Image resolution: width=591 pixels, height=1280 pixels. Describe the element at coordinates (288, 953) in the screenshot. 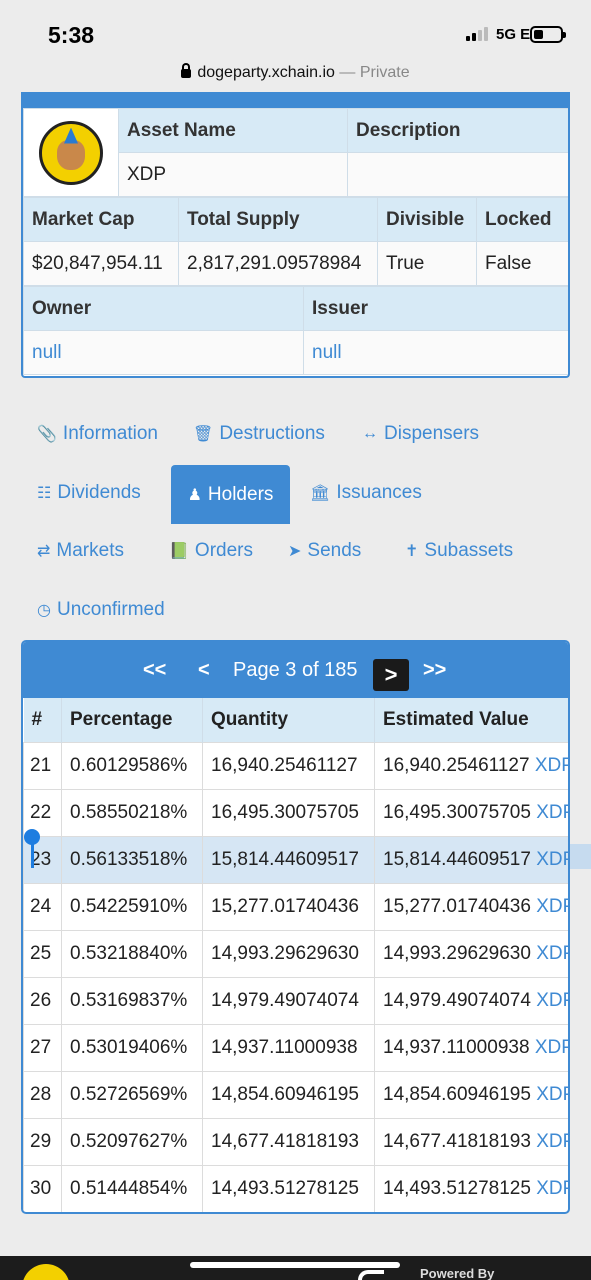

I see `row-quantity: 14,993.29629630` at that location.